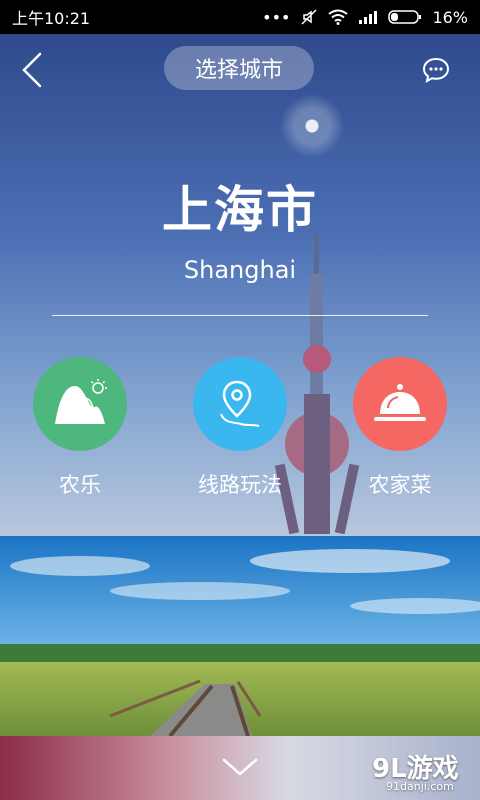 This screenshot has height=800, width=480. I want to click on message-button, so click(436, 70).